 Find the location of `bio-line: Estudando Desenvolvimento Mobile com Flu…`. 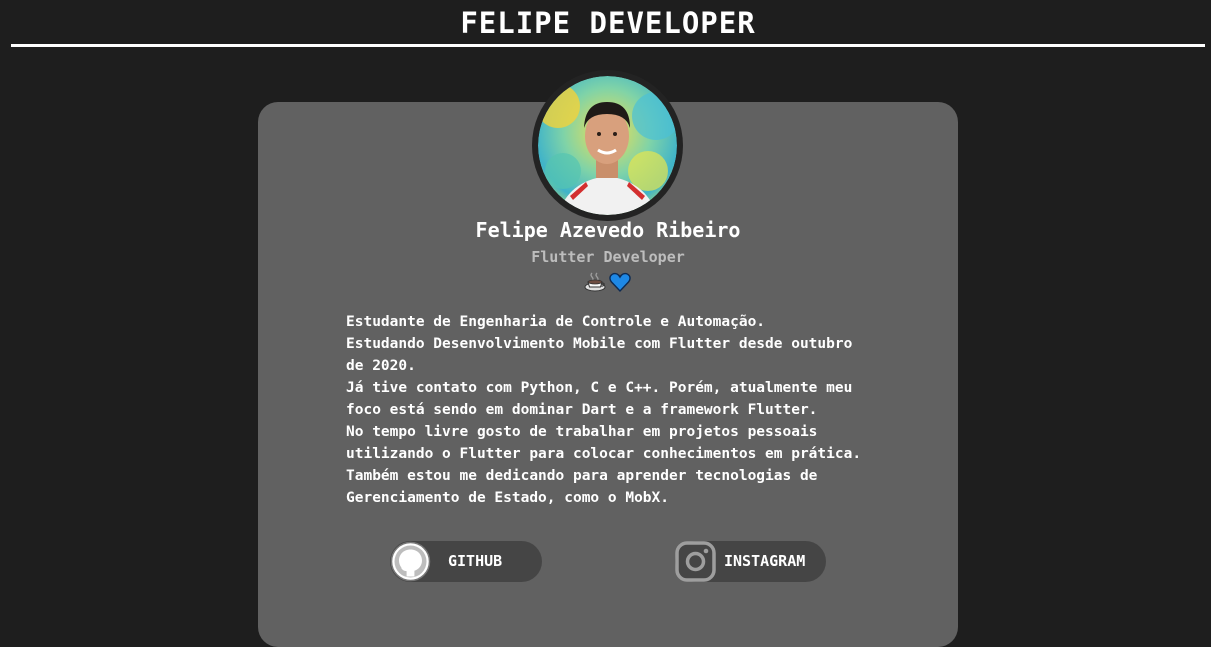

bio-line: Estudando Desenvolvimento Mobile com Flu… is located at coordinates (599, 344).